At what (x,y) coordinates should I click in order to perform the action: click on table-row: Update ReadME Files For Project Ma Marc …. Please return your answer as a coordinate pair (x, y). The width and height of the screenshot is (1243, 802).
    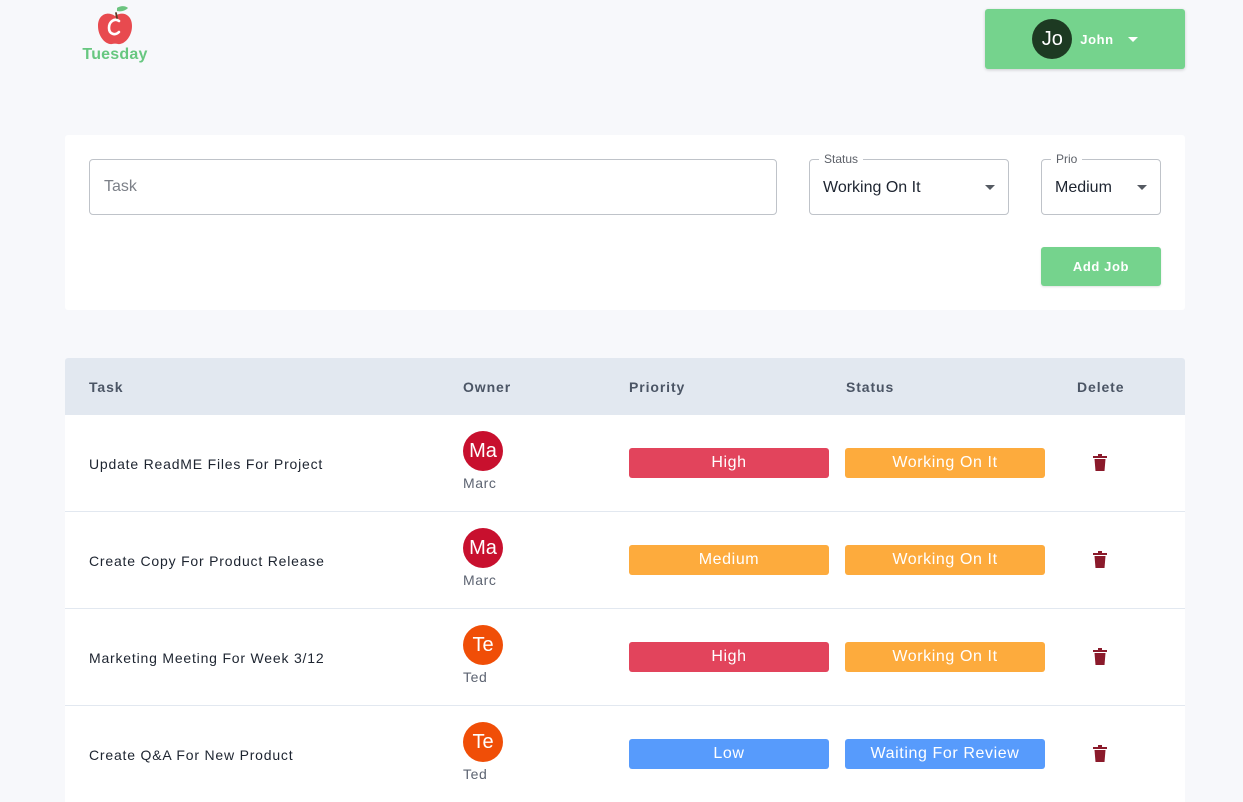
    Looking at the image, I should click on (625, 463).